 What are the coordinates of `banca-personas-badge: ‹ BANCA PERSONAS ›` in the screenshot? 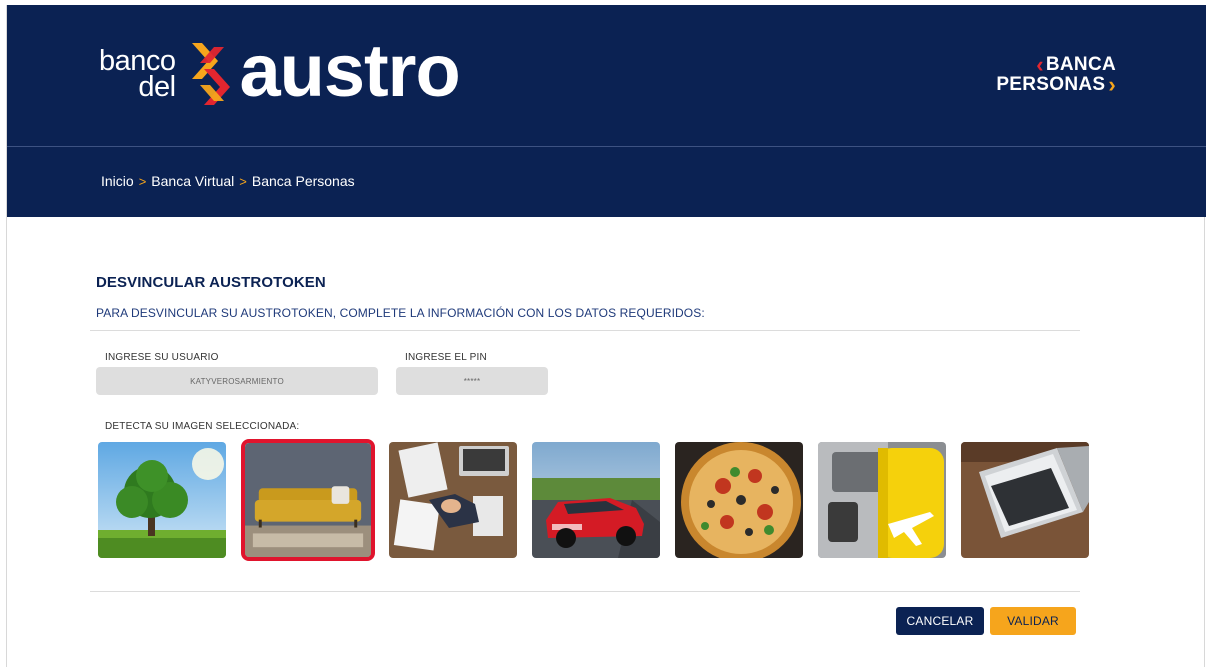 It's located at (1056, 74).